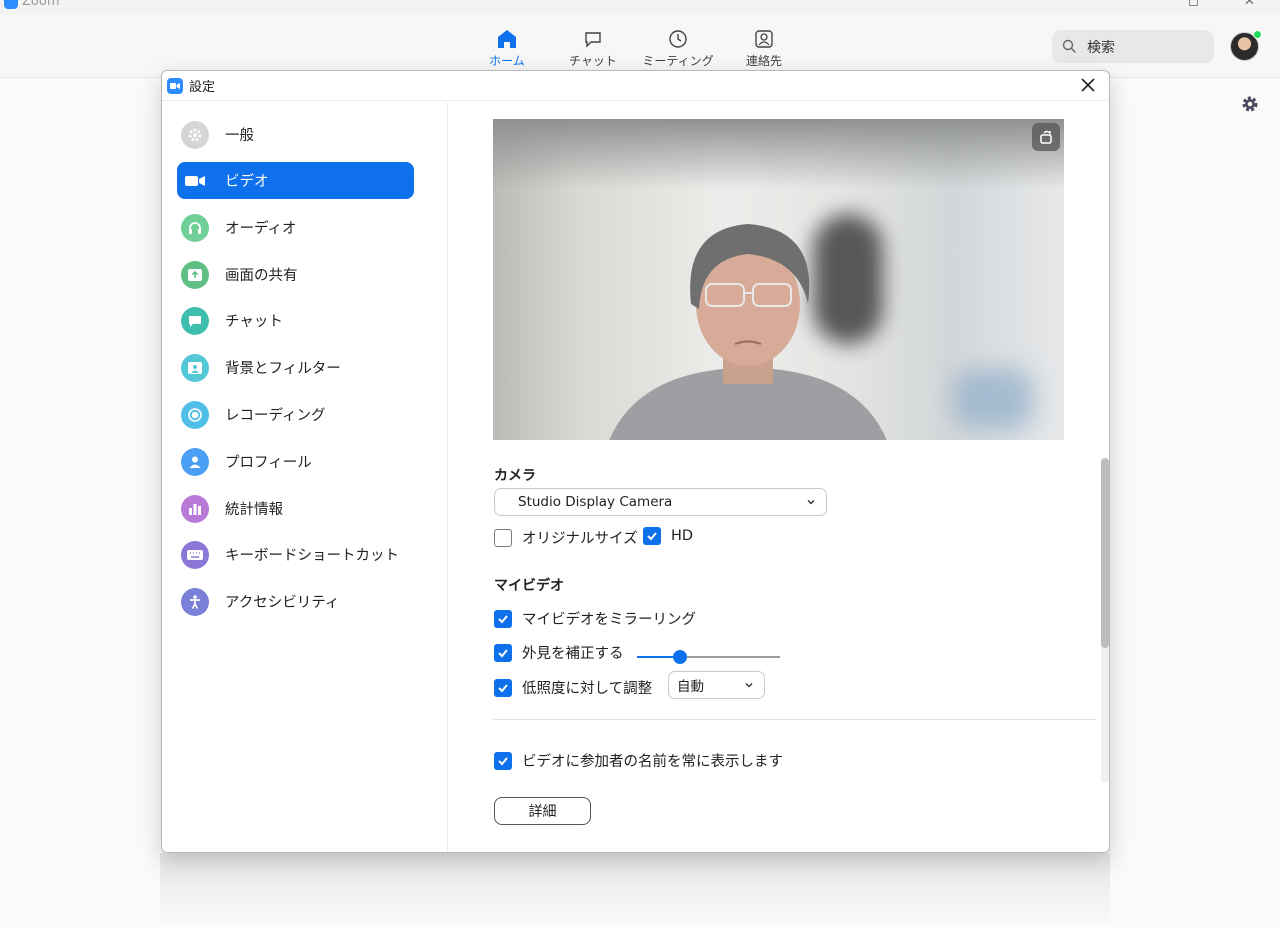 The height and width of the screenshot is (927, 1280). I want to click on sidebar-item-accessibility: アクセシビリティ, so click(295, 601).